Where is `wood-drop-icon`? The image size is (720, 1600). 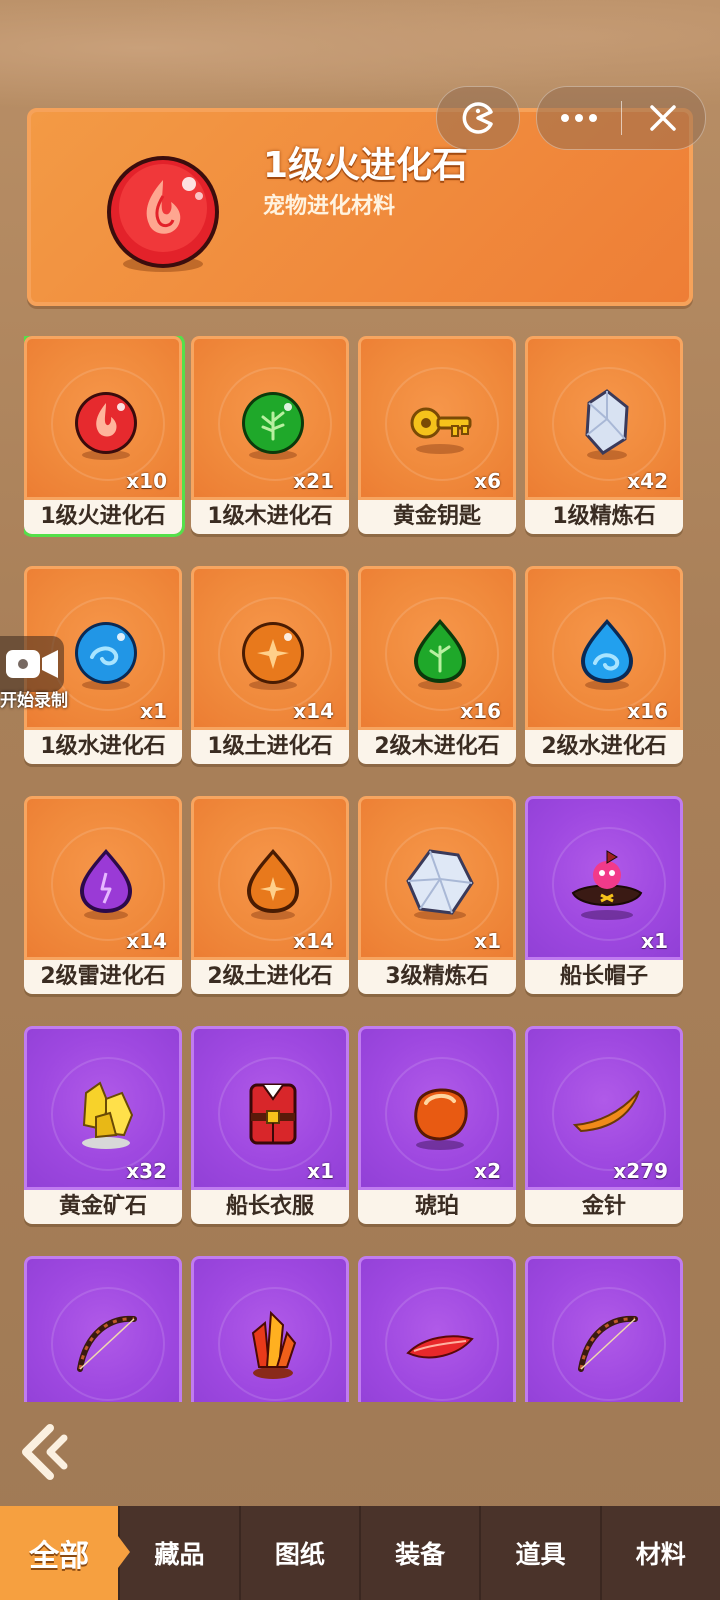
wood-drop-icon is located at coordinates (440, 654).